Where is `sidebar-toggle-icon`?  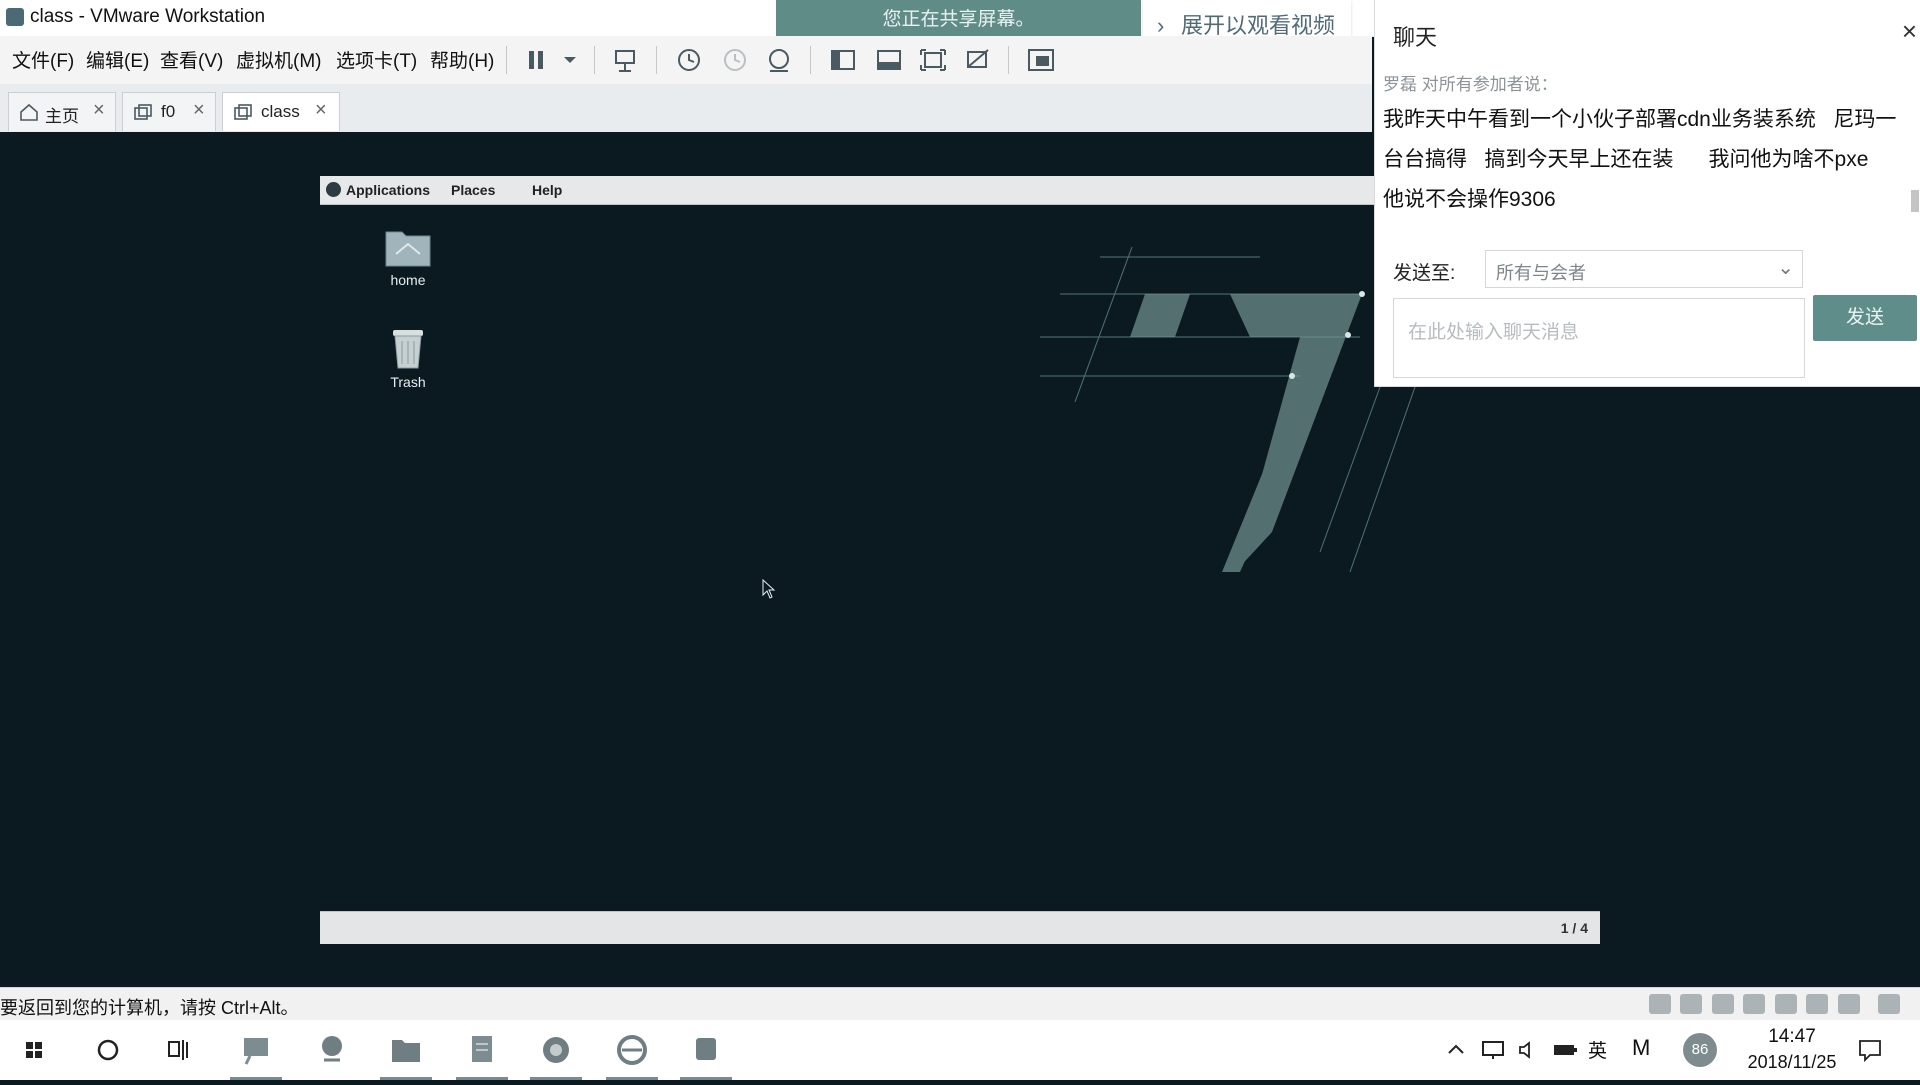 sidebar-toggle-icon is located at coordinates (843, 60).